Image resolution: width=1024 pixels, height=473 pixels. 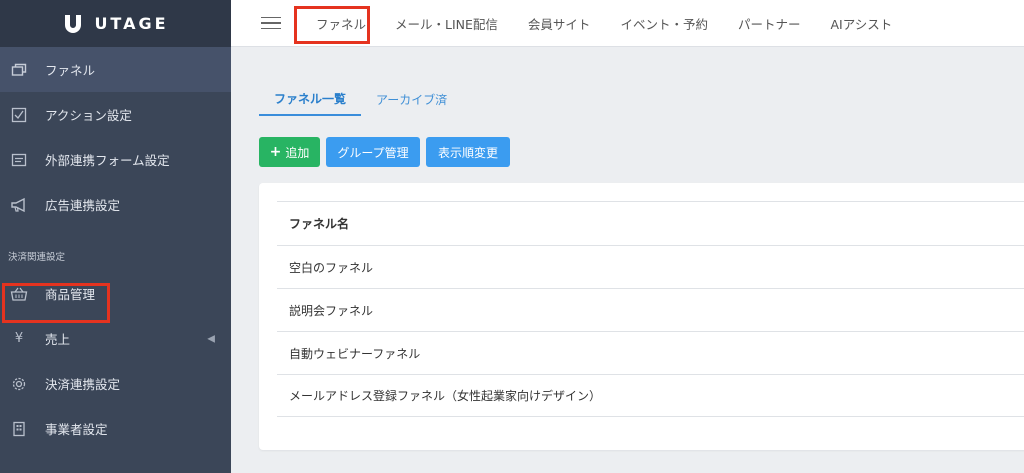 I want to click on yen-icon: ¥, so click(x=19, y=338).